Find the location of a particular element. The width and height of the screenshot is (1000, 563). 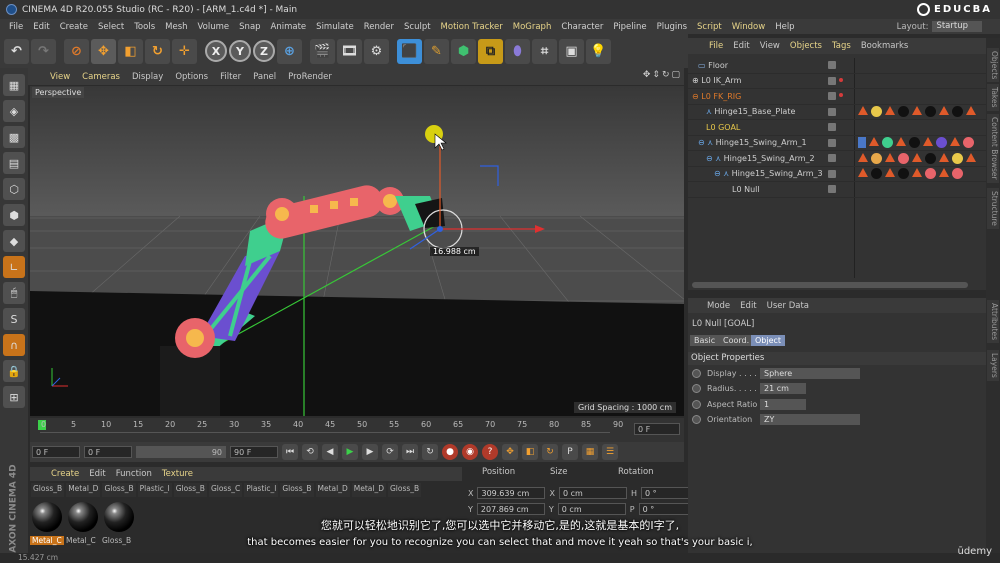

z-axis-lock: Z is located at coordinates (264, 51).